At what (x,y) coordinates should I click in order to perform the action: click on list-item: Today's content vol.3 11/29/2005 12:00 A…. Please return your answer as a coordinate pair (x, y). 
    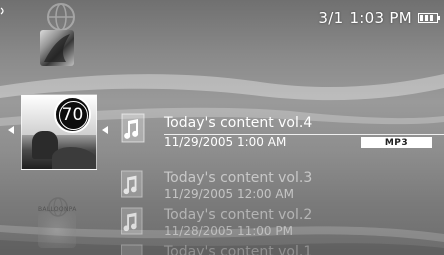
    Looking at the image, I should click on (274, 186).